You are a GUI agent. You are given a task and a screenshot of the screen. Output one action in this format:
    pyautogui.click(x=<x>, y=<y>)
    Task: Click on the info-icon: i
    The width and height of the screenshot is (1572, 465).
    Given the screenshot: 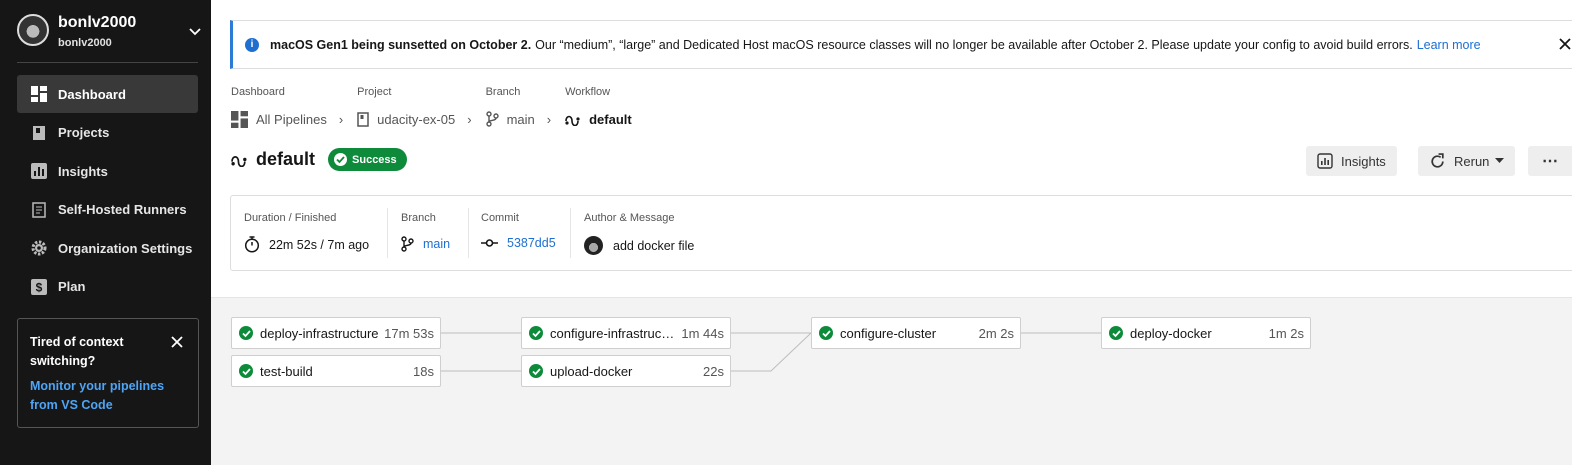 What is the action you would take?
    pyautogui.click(x=252, y=44)
    